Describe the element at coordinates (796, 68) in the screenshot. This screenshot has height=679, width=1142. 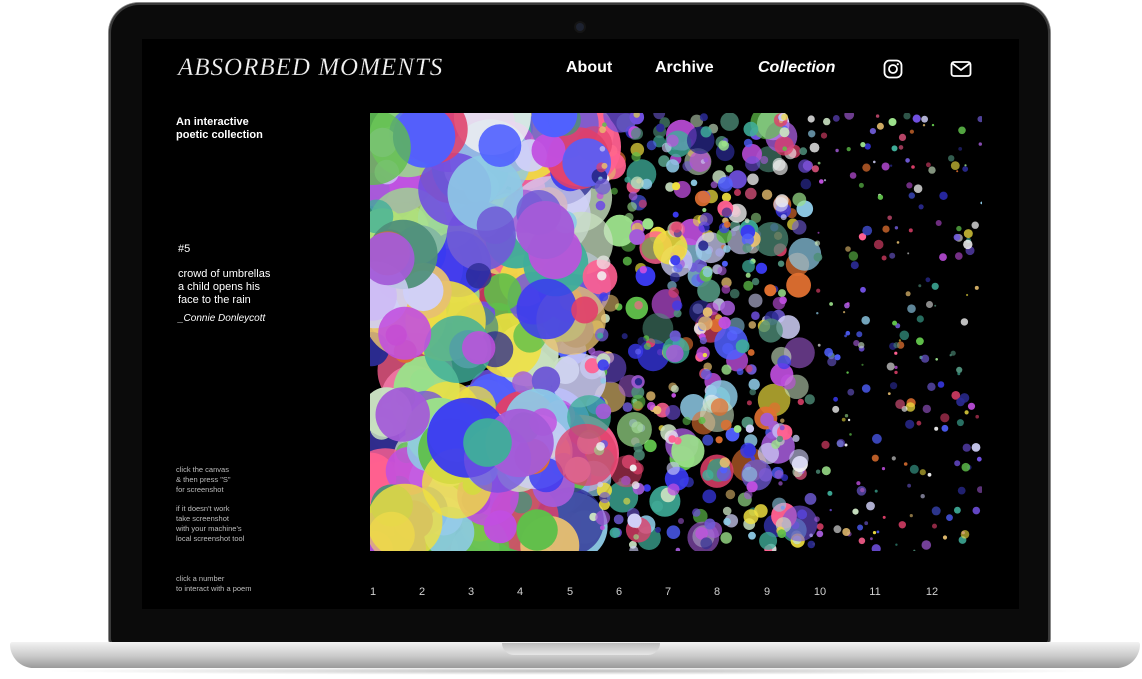
I see `nav-collection: Collection` at that location.